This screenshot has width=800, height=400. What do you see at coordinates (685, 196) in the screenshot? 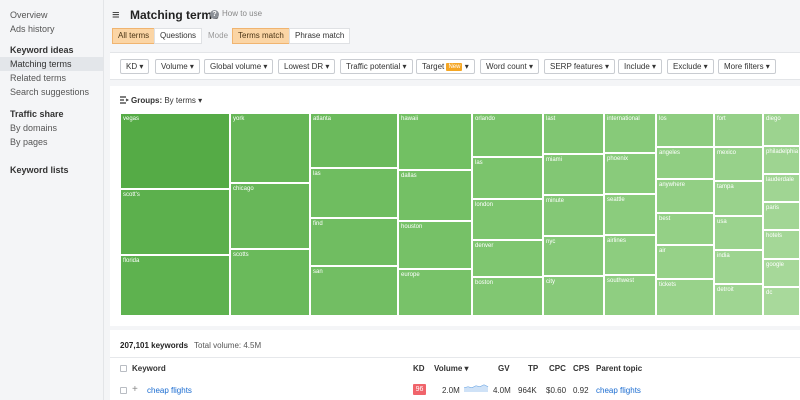
I see `treemap-cell: anywhere` at bounding box center [685, 196].